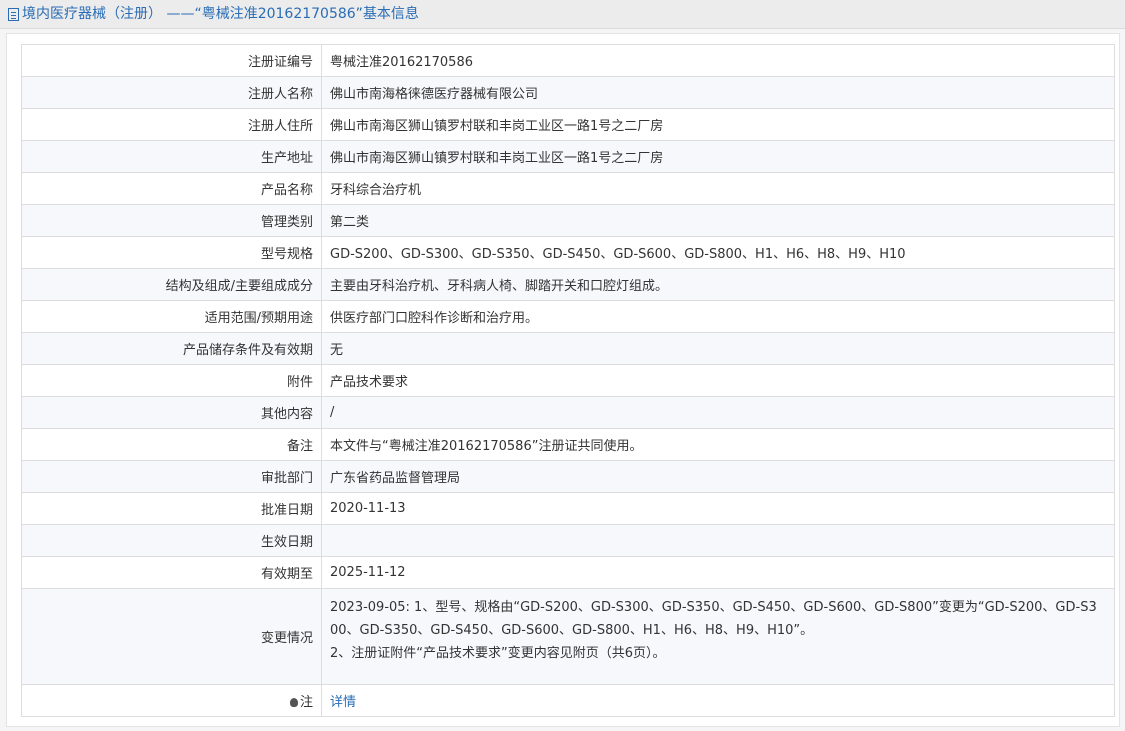 The width and height of the screenshot is (1125, 731). I want to click on table-row: 产品储存条件及有效期 无, so click(568, 348).